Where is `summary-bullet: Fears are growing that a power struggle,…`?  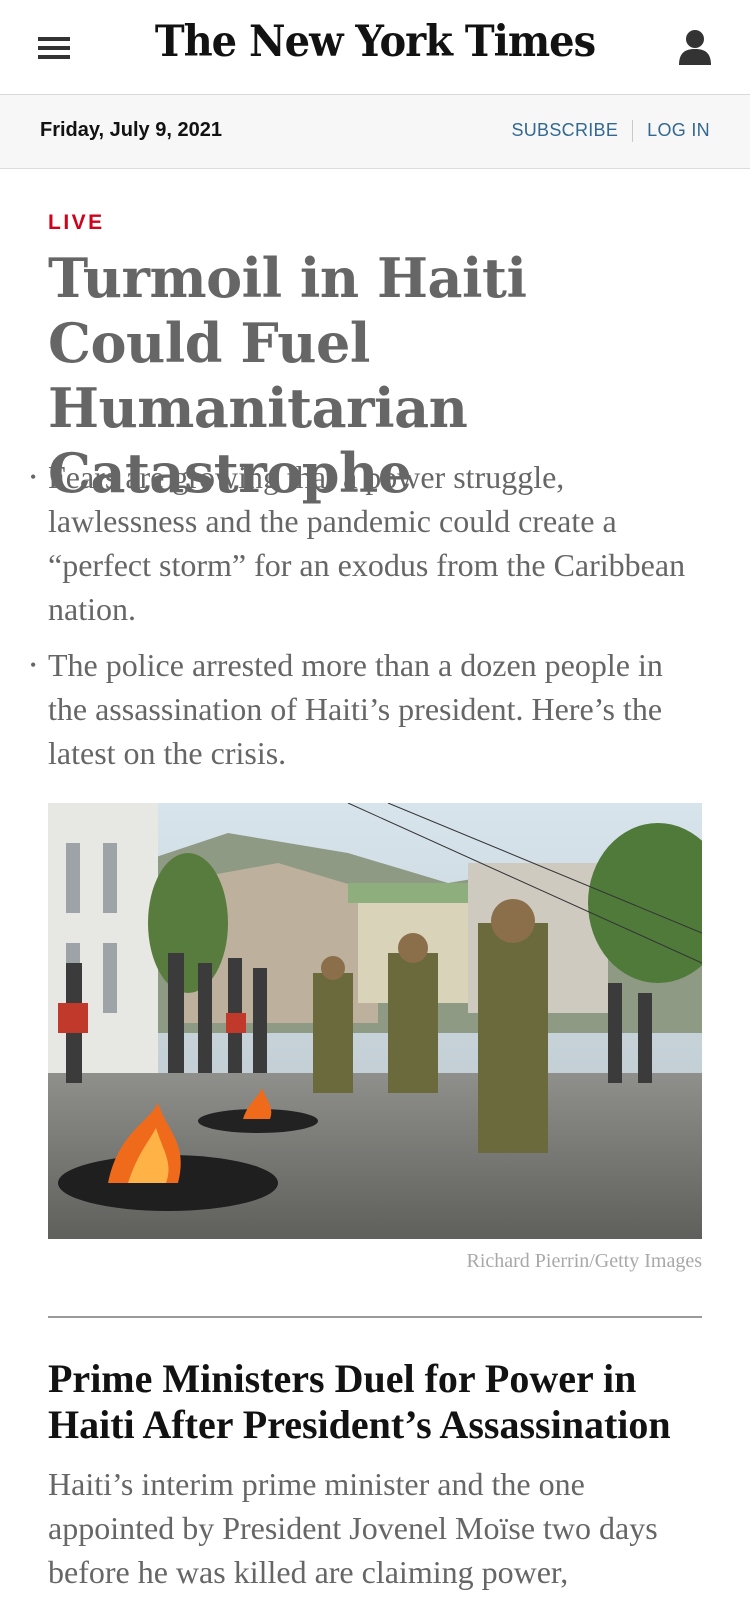
summary-bullet: Fears are growing that a power struggle,… is located at coordinates (369, 543).